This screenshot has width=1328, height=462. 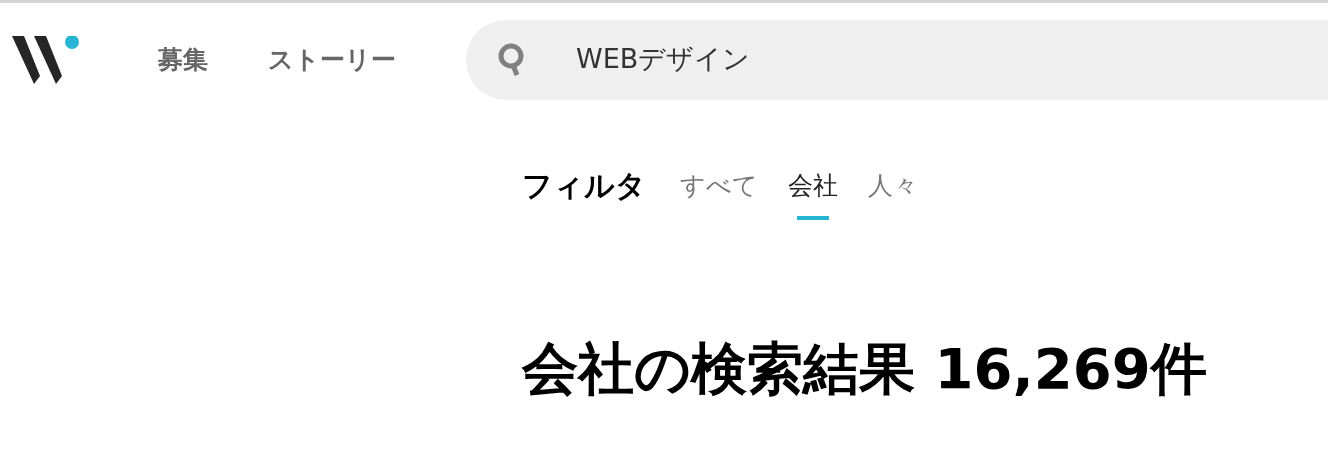 I want to click on filter-tab: すべて, so click(x=719, y=193).